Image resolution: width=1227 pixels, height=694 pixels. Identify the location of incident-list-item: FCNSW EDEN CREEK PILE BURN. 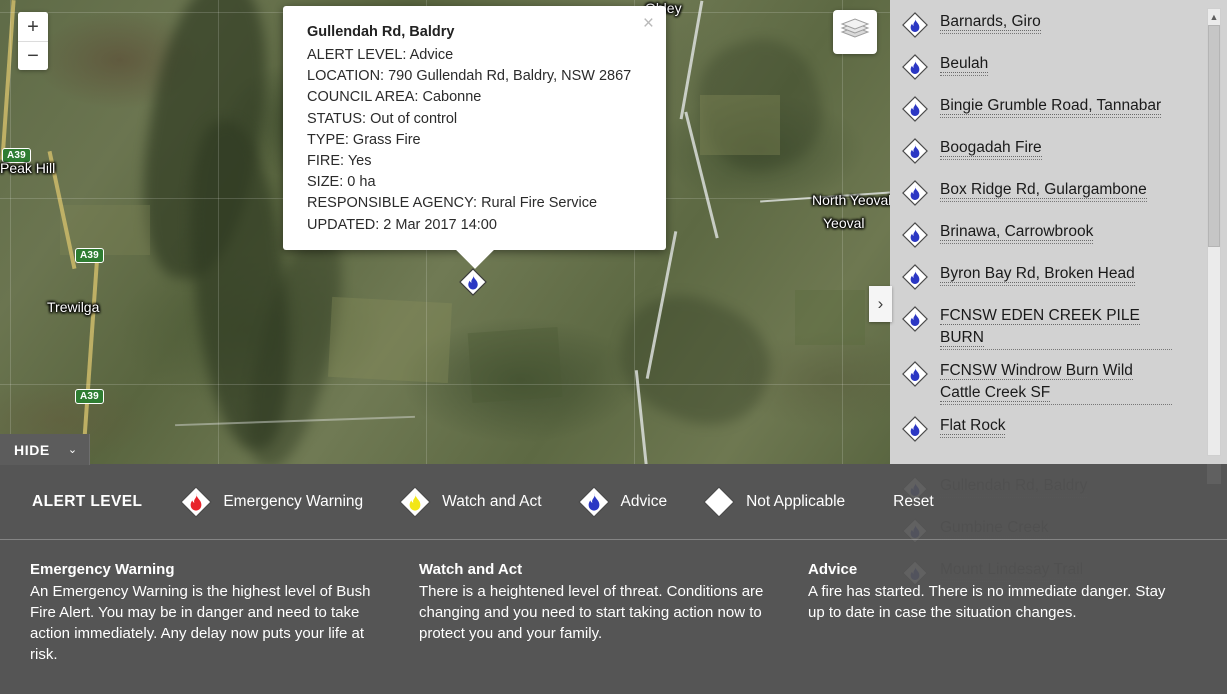
(1050, 327).